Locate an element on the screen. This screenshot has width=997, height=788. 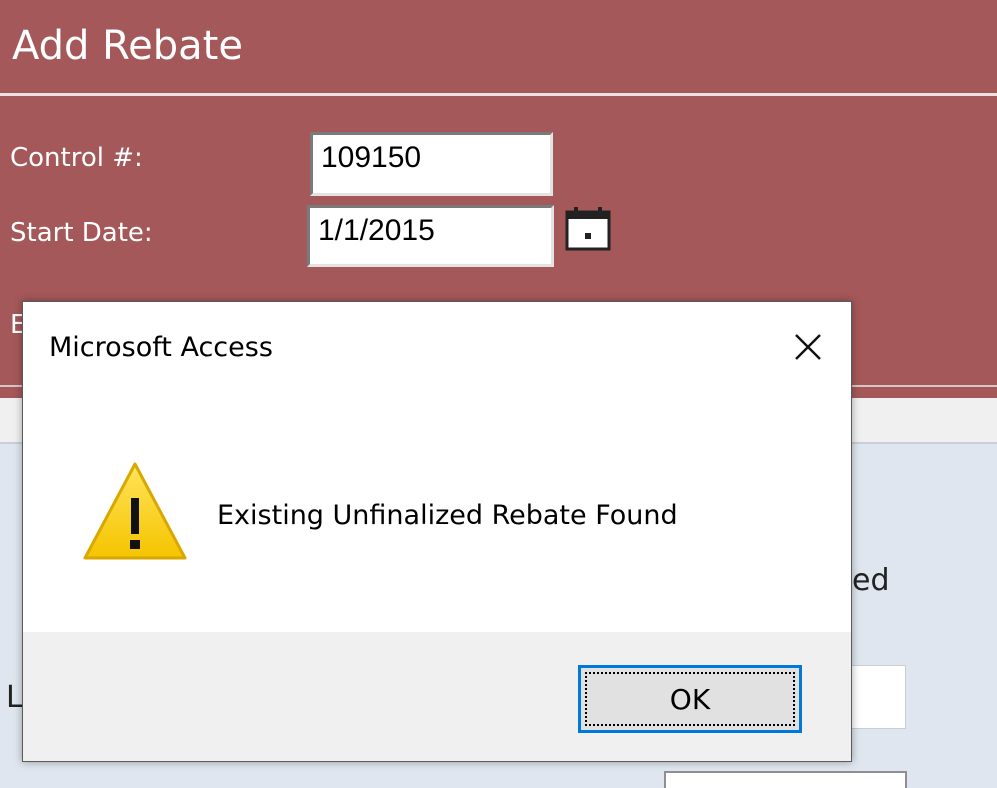
start-date-label: Start Date: is located at coordinates (81, 233).